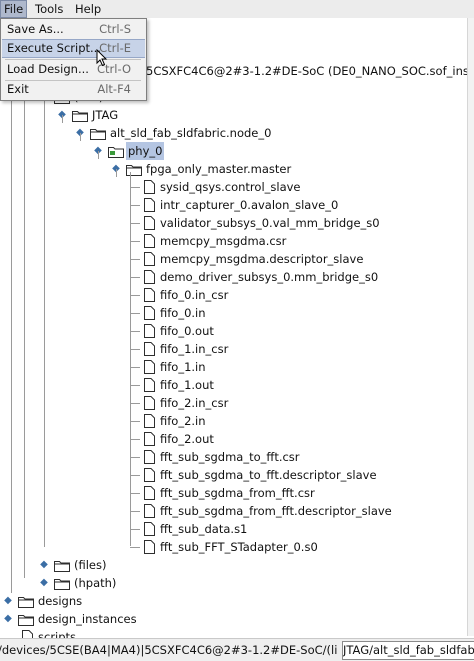 This screenshot has height=661, width=474. I want to click on menu-help-label: Help, so click(88, 9).